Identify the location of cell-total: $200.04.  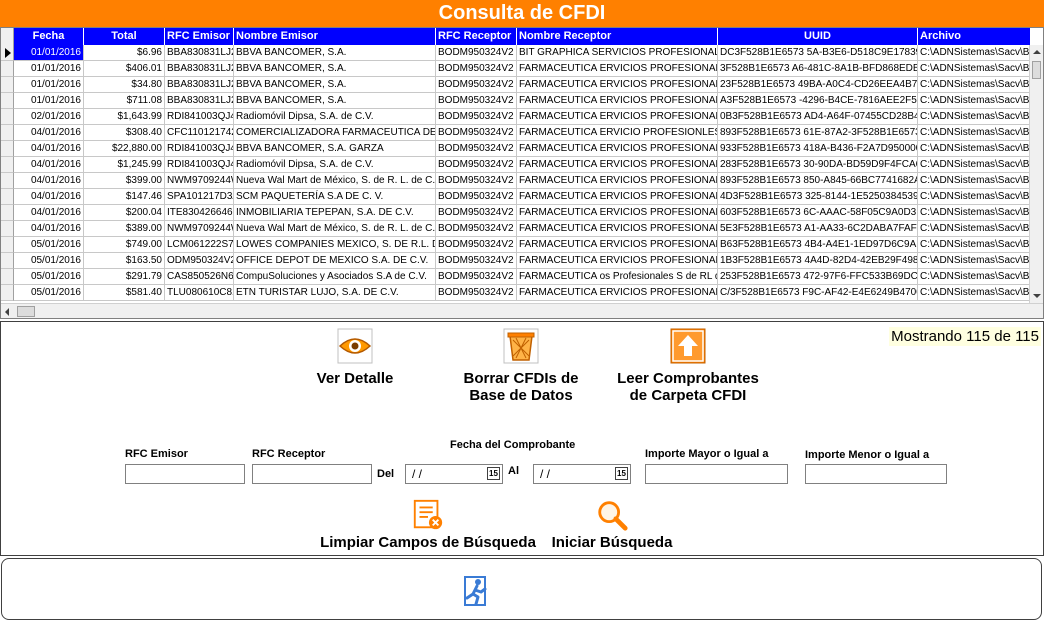
(124, 213).